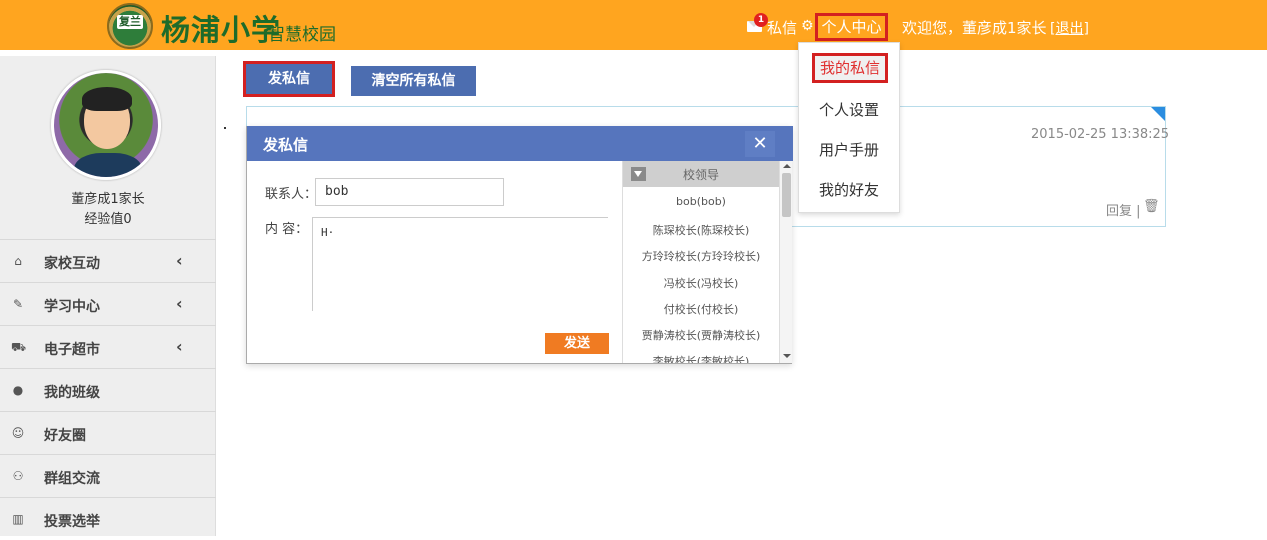 The image size is (1267, 540). I want to click on list-group-header: 校领导, so click(701, 174).